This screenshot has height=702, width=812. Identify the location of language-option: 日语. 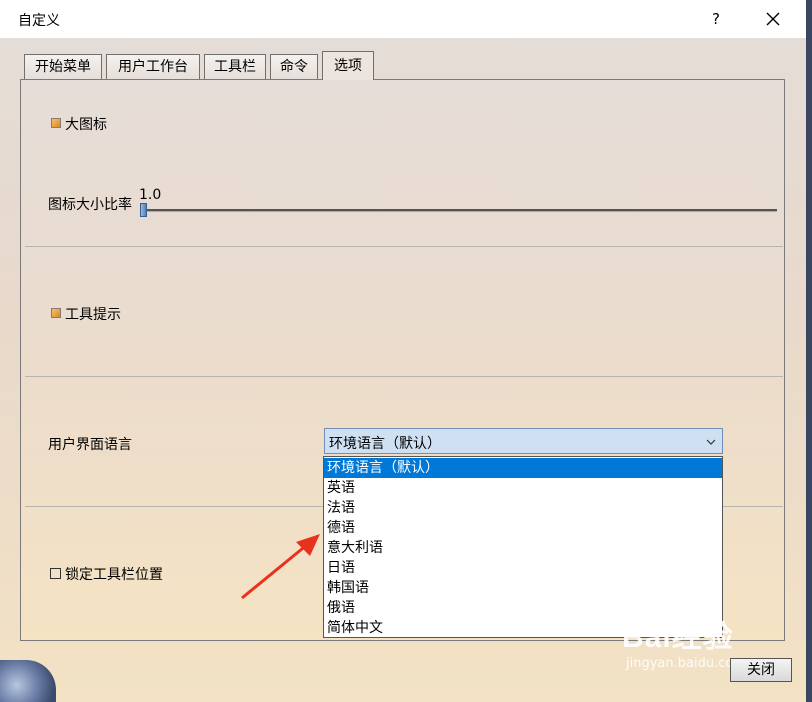
(523, 568).